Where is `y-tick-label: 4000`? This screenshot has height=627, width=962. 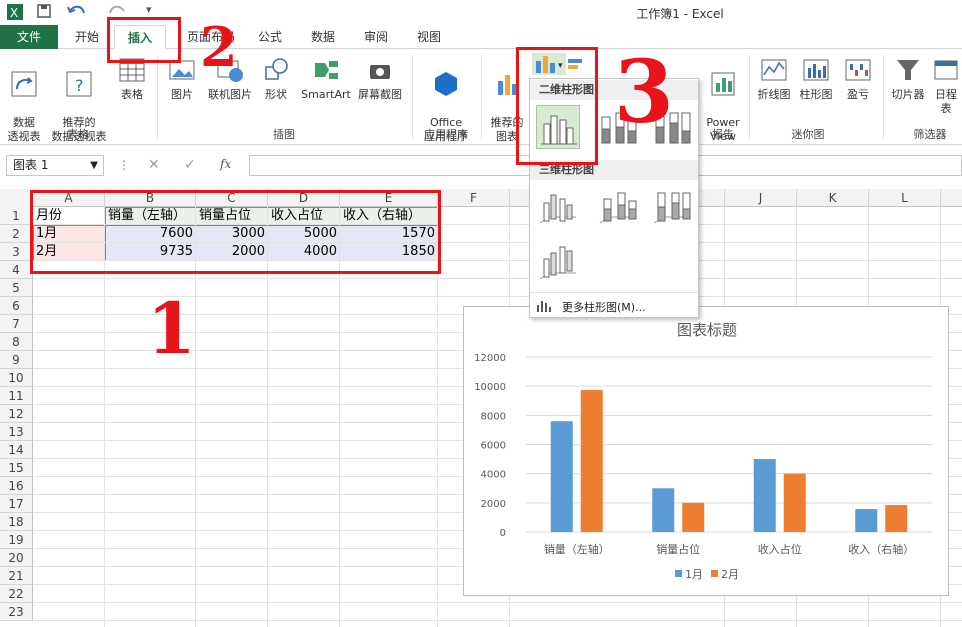
y-tick-label: 4000 is located at coordinates (493, 475).